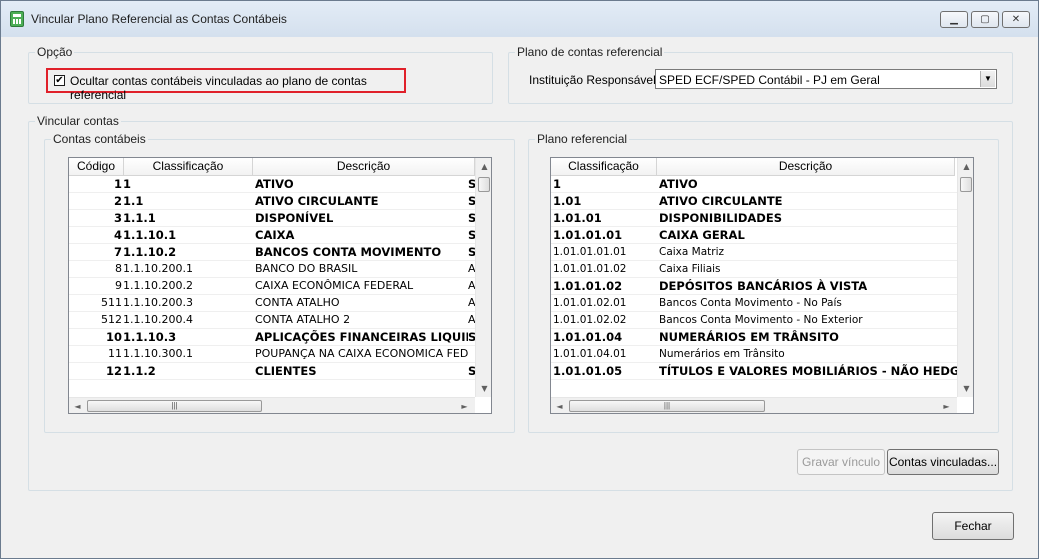 This screenshot has width=1039, height=559. I want to click on table-row: 1.01.01 DISPONIBILIDADES, so click(754, 218).